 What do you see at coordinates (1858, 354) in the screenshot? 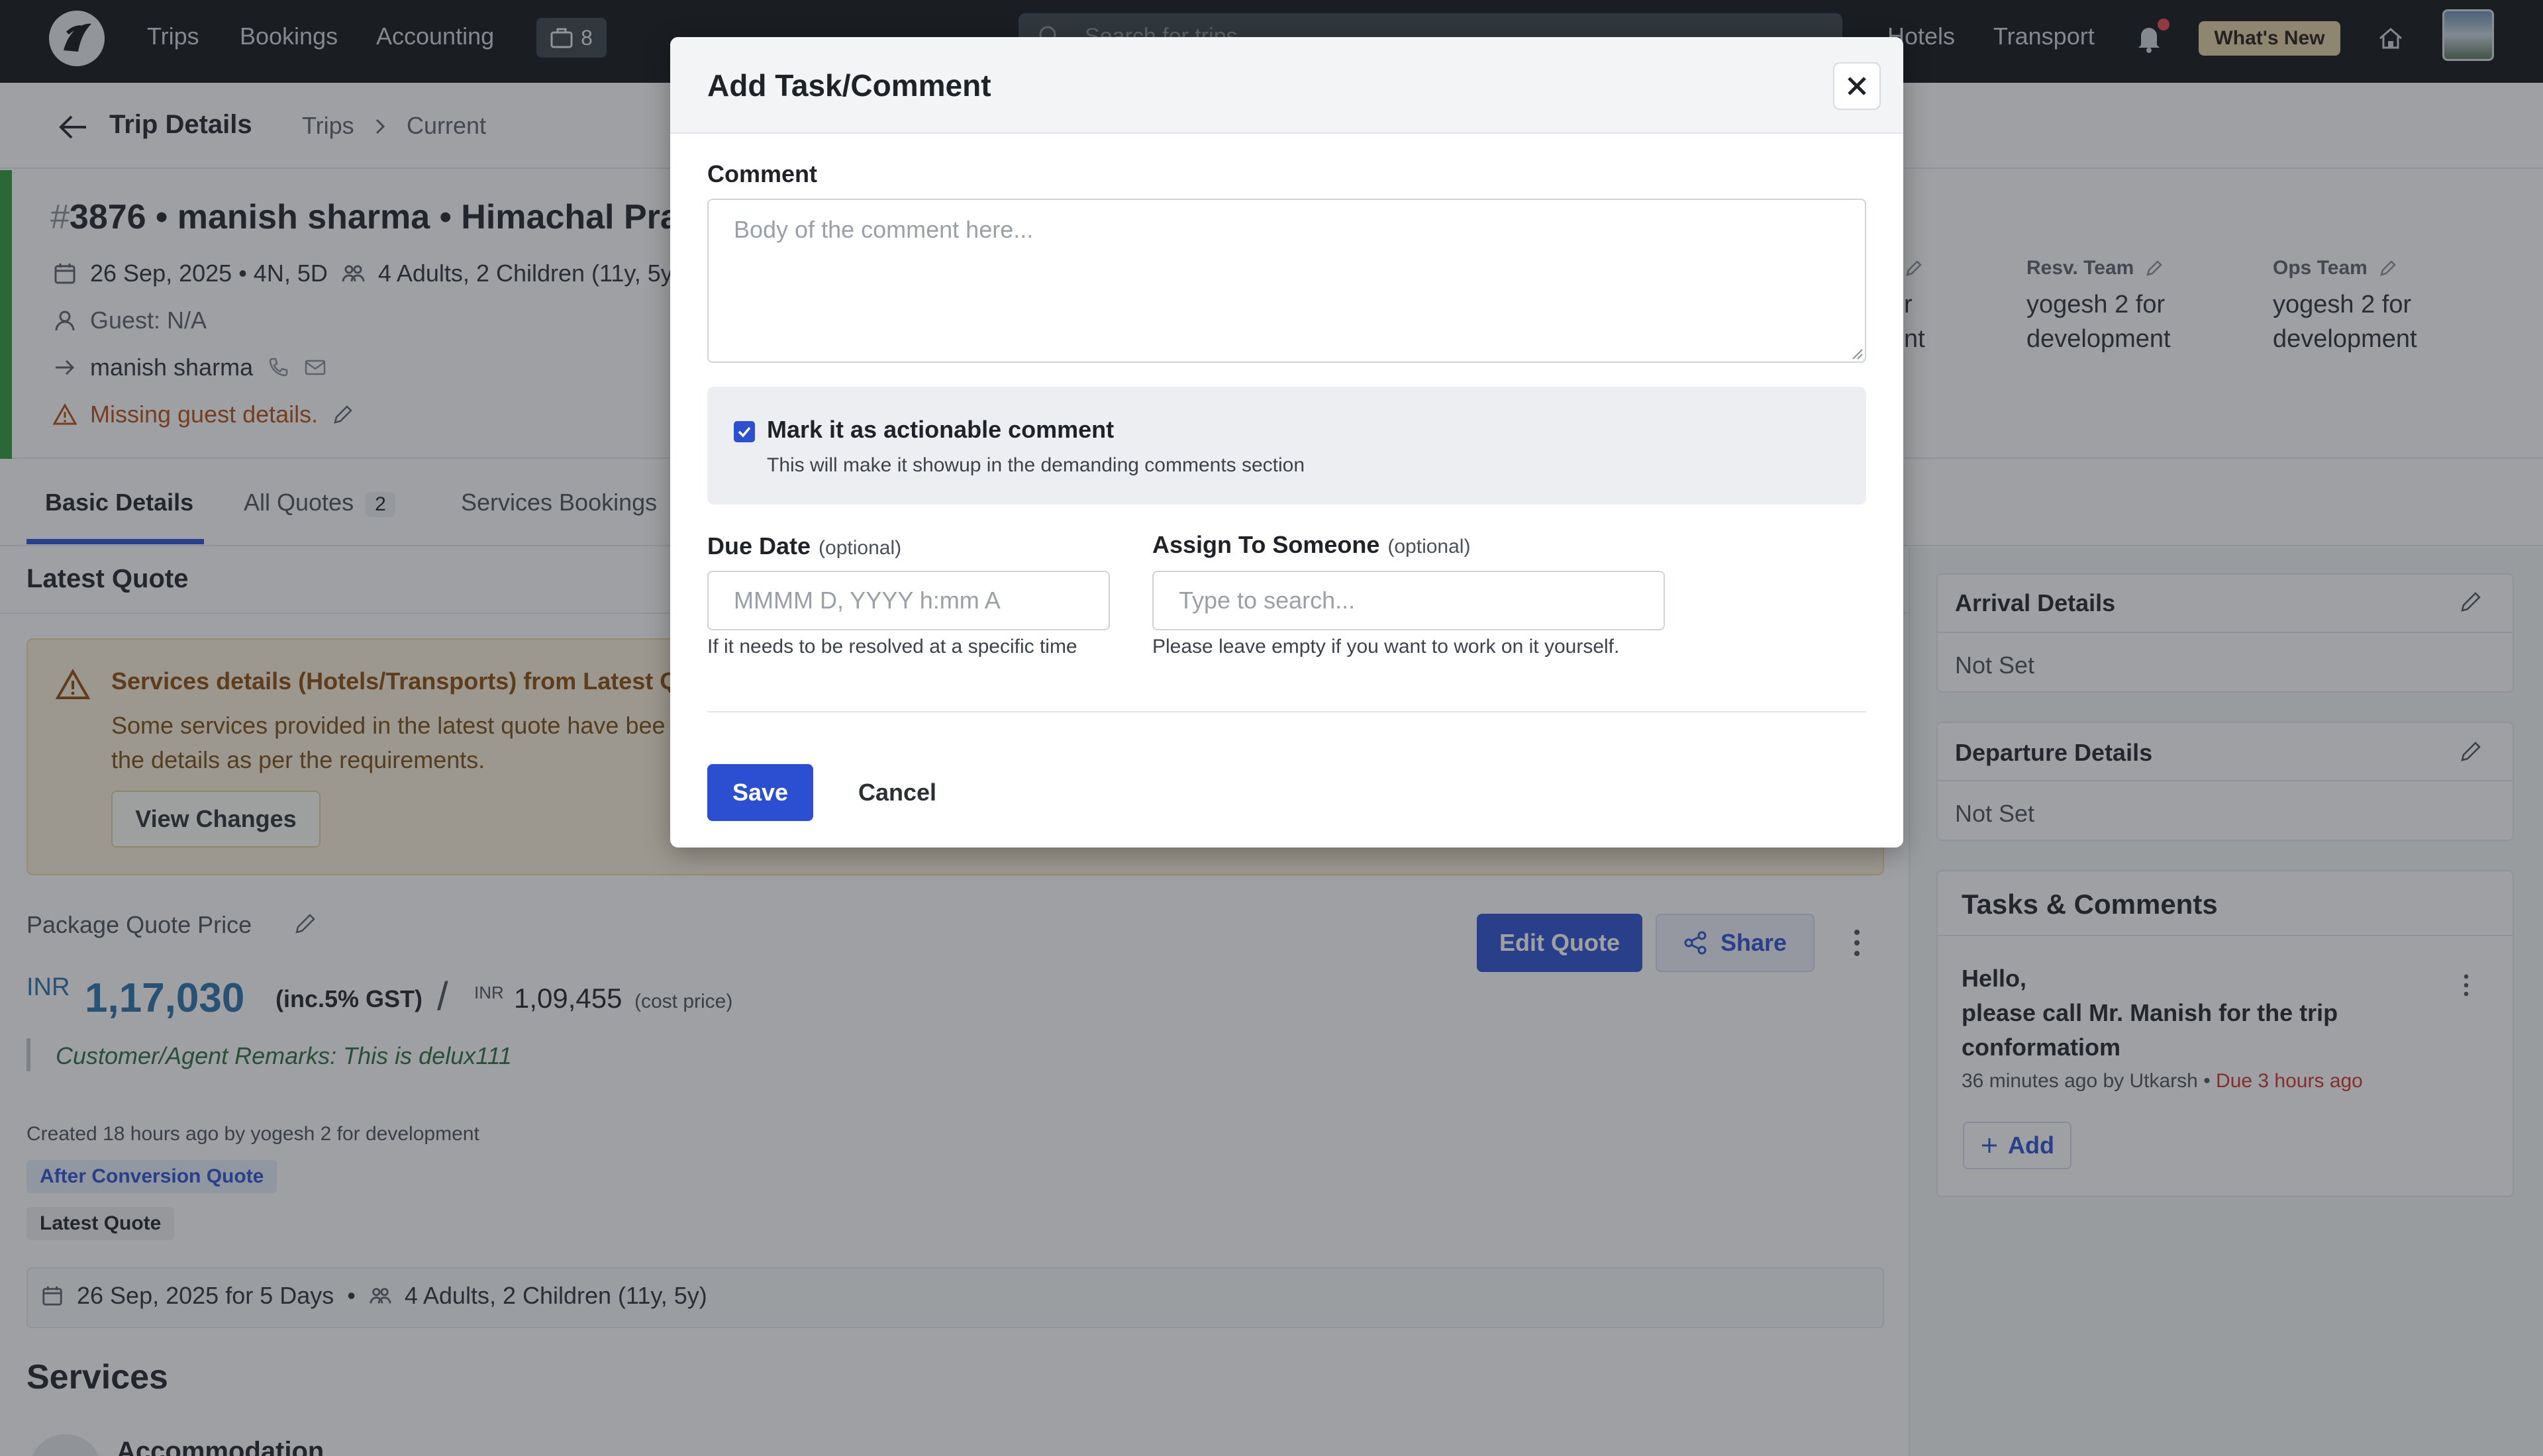
I see `resize-grip-icon` at bounding box center [1858, 354].